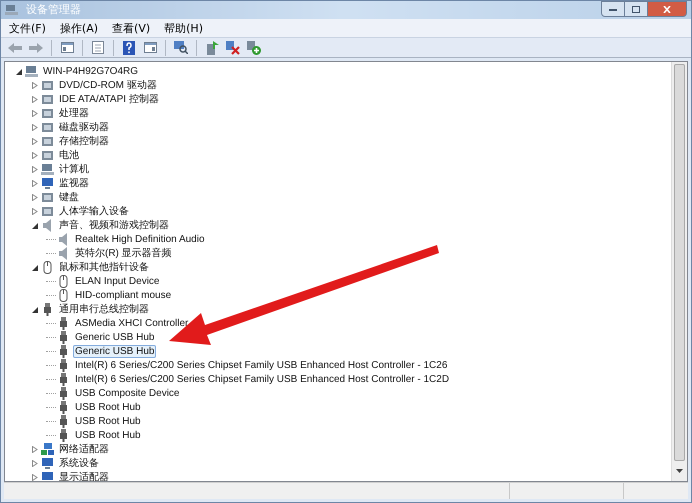 The image size is (692, 503). Describe the element at coordinates (262, 379) in the screenshot. I see `tree-item: Intel(R) 6 Series/C200 Series Chipset Family USB Enhanced Host Controller - 1C2D` at that location.